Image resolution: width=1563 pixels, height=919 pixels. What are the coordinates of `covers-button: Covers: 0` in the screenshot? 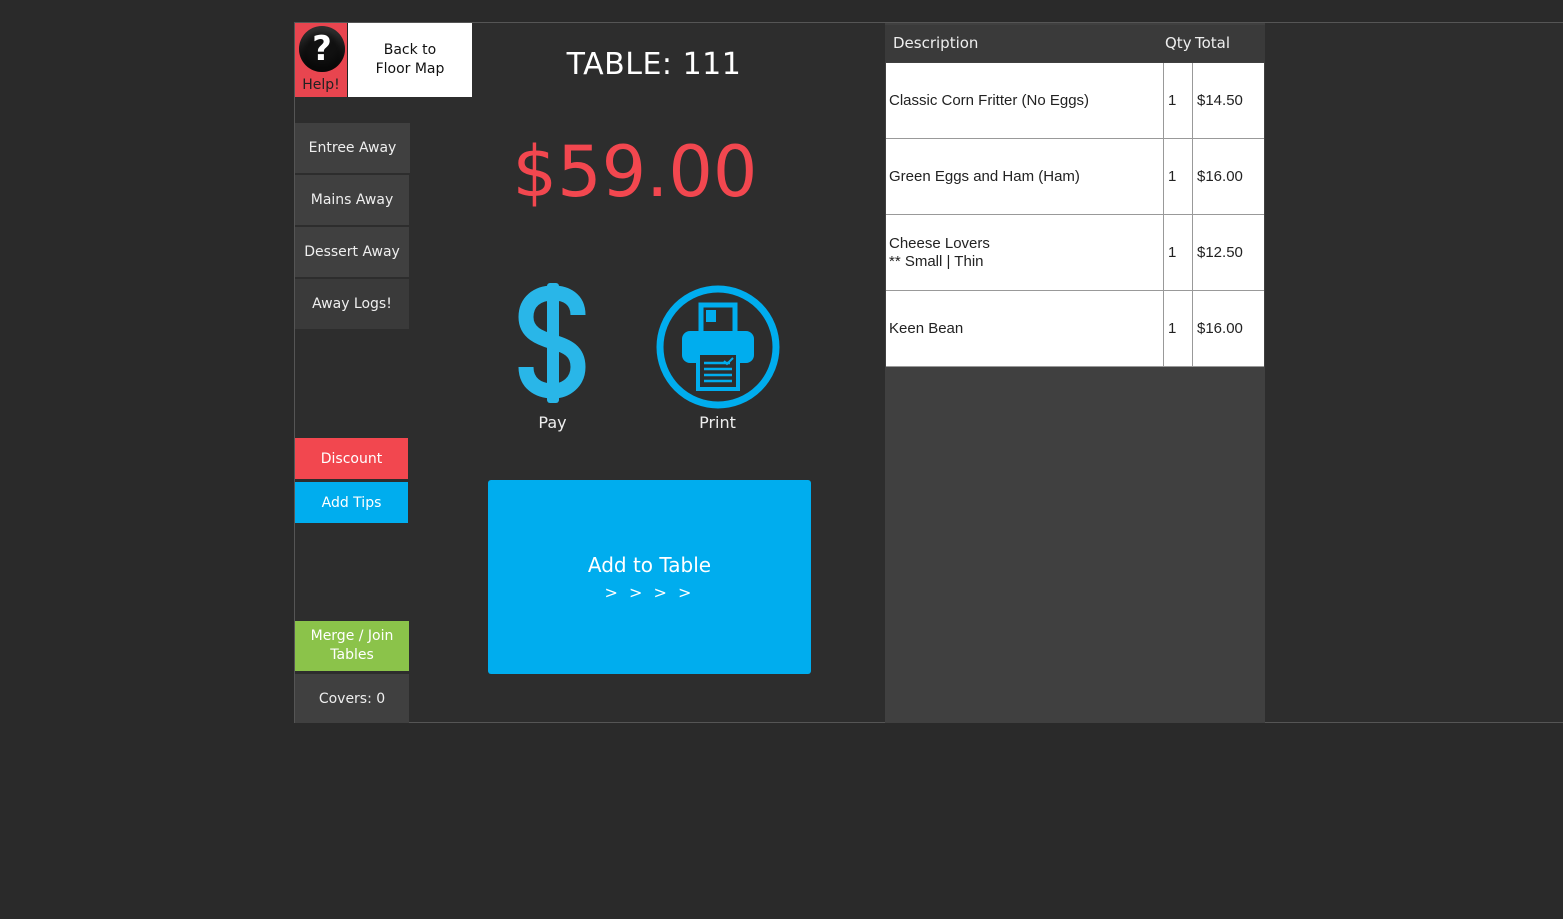 It's located at (352, 698).